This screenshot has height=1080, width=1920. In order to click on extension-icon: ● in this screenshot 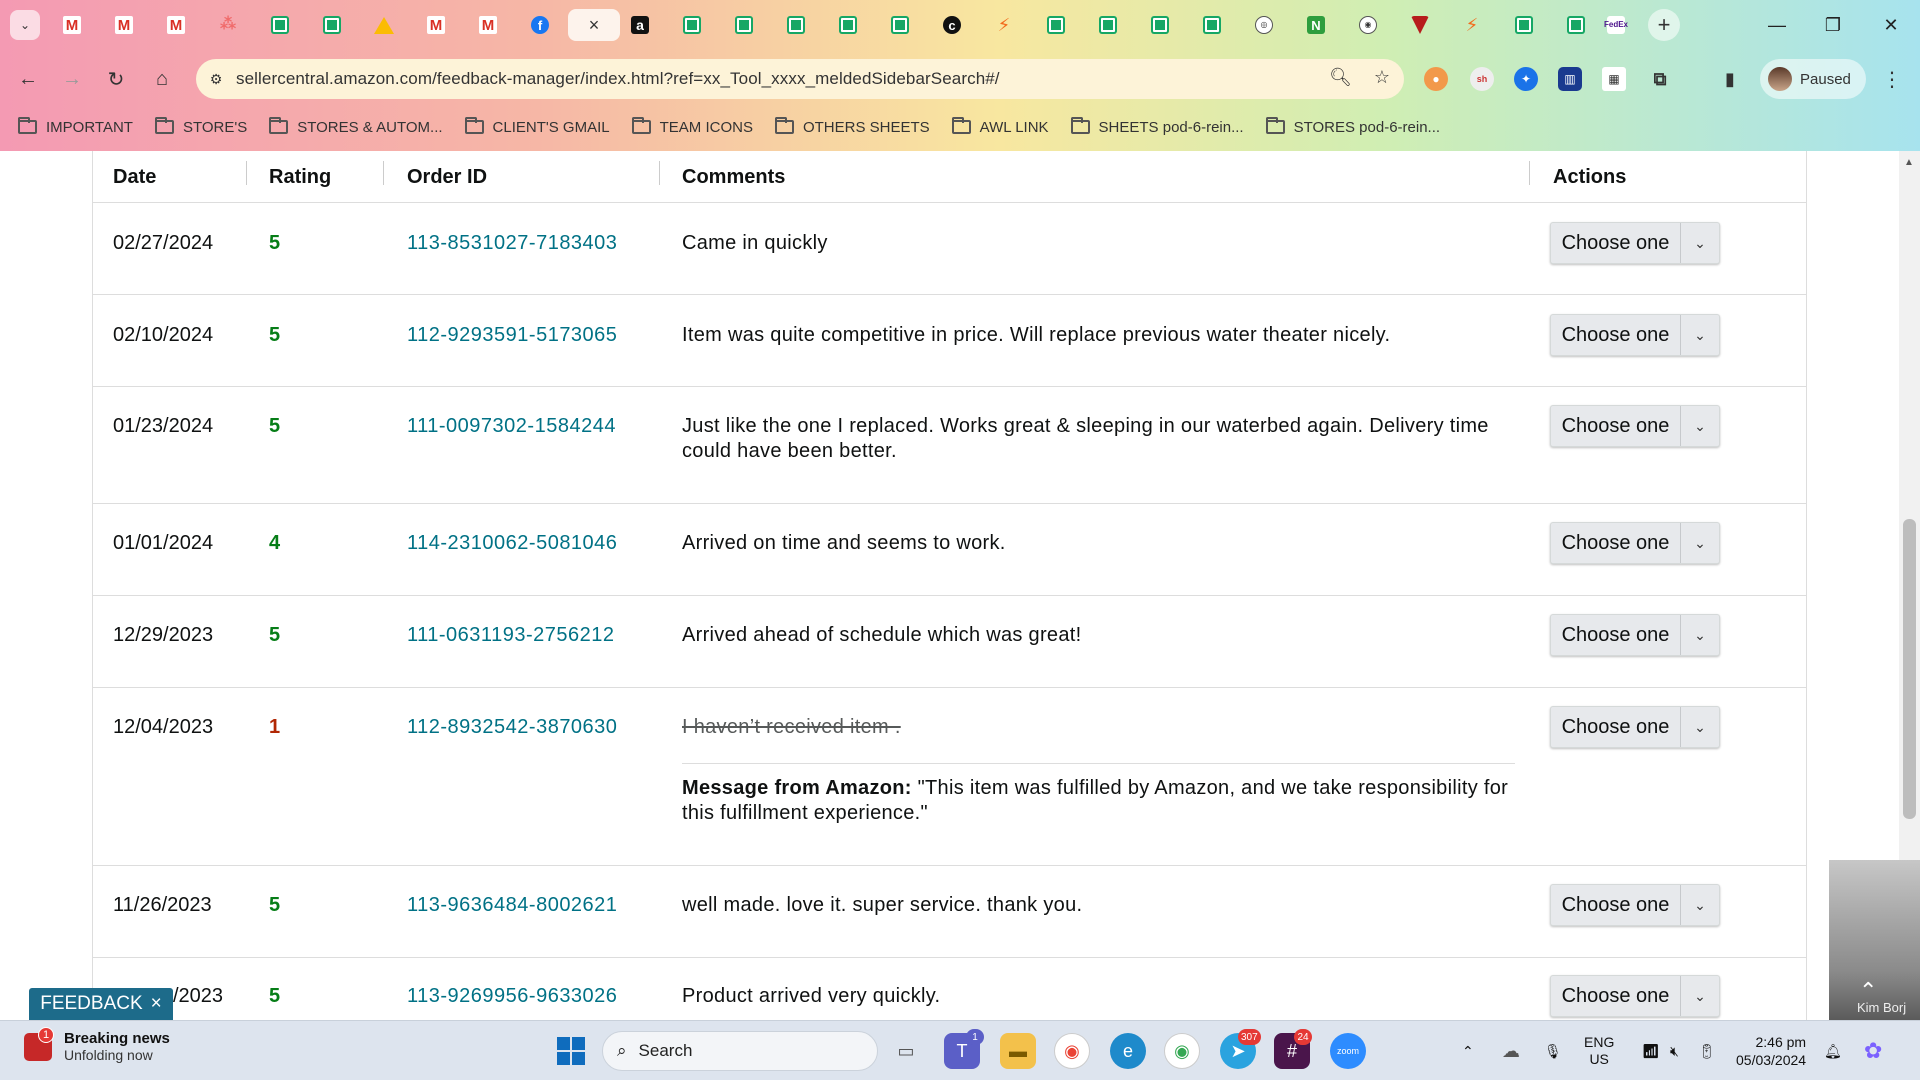, I will do `click(1436, 79)`.